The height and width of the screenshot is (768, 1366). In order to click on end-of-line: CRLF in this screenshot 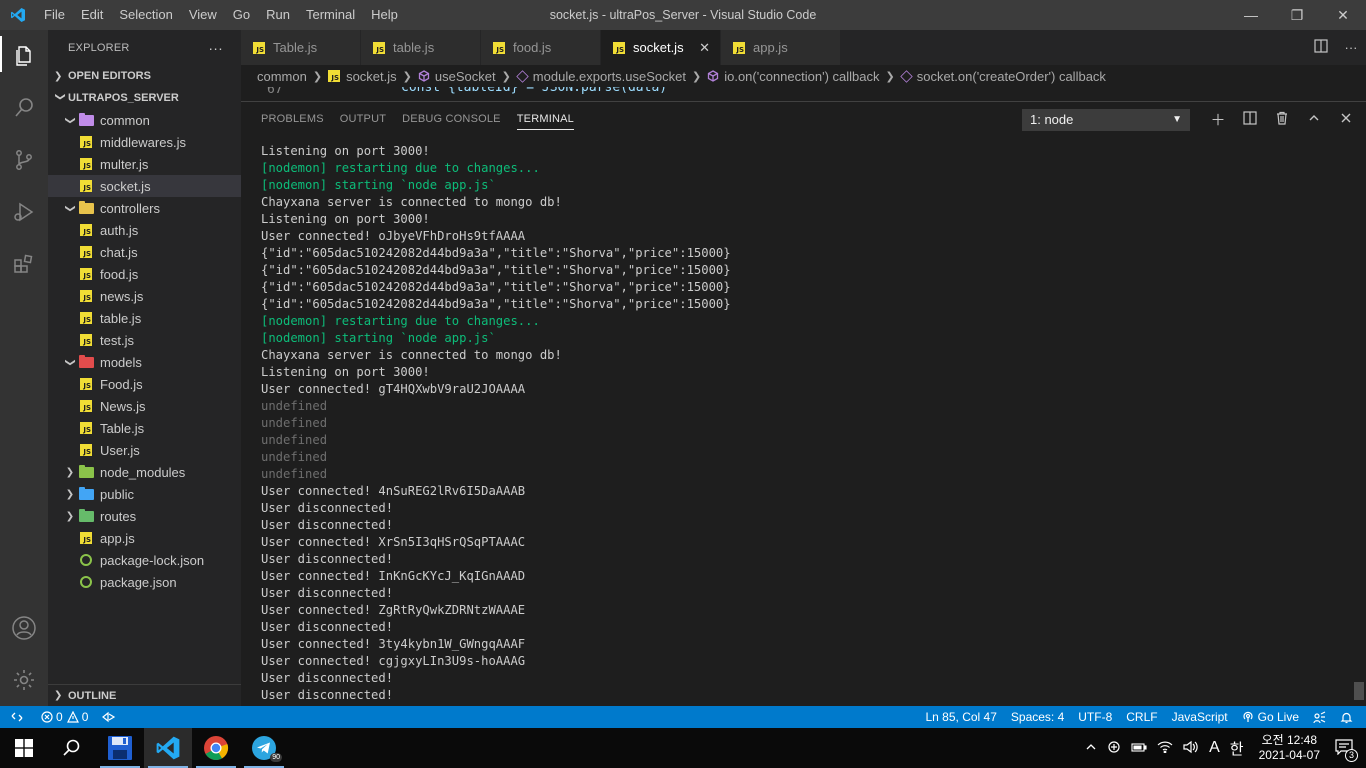, I will do `click(1141, 717)`.